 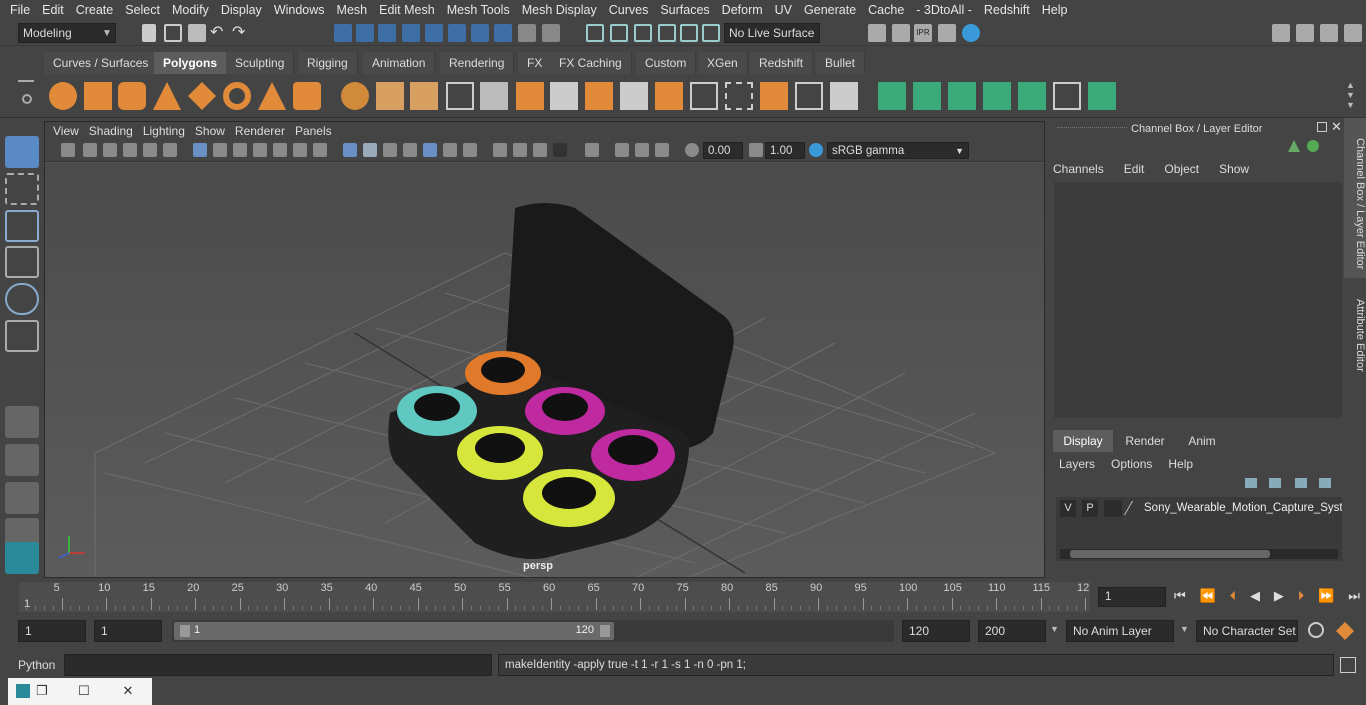 What do you see at coordinates (219, 33) in the screenshot?
I see `undo-icon: ↶` at bounding box center [219, 33].